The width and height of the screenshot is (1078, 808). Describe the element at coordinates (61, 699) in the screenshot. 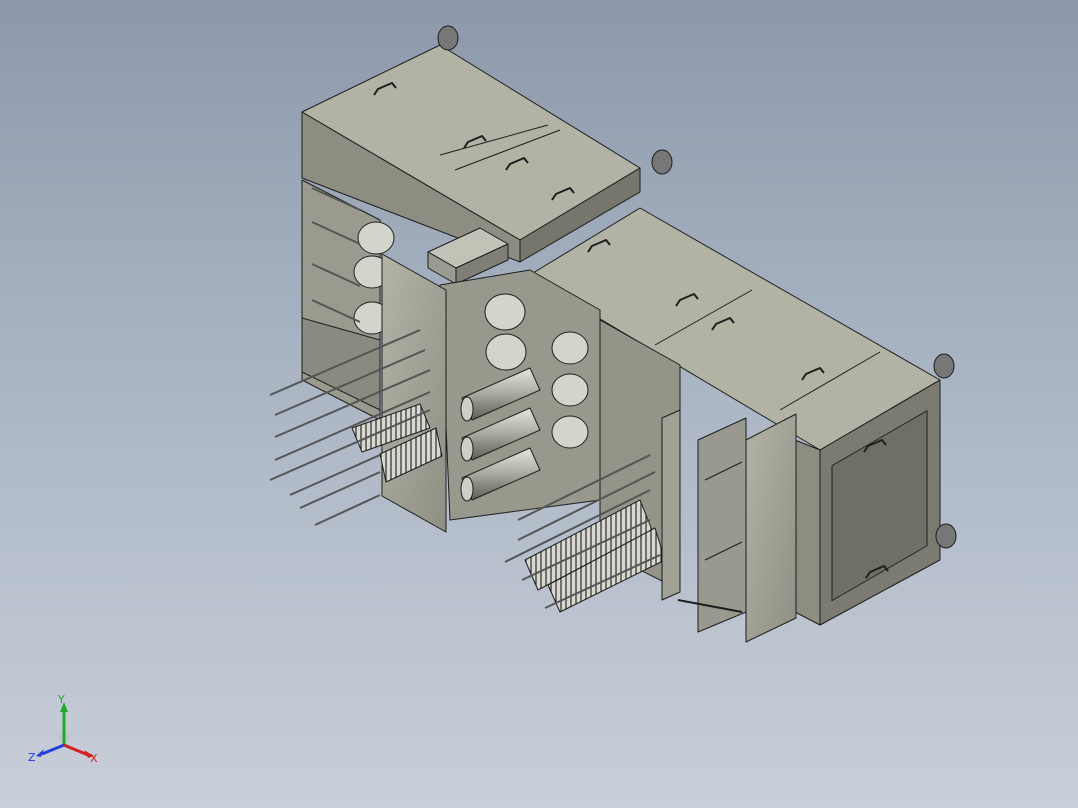

I see `y-axis-label: Y` at that location.